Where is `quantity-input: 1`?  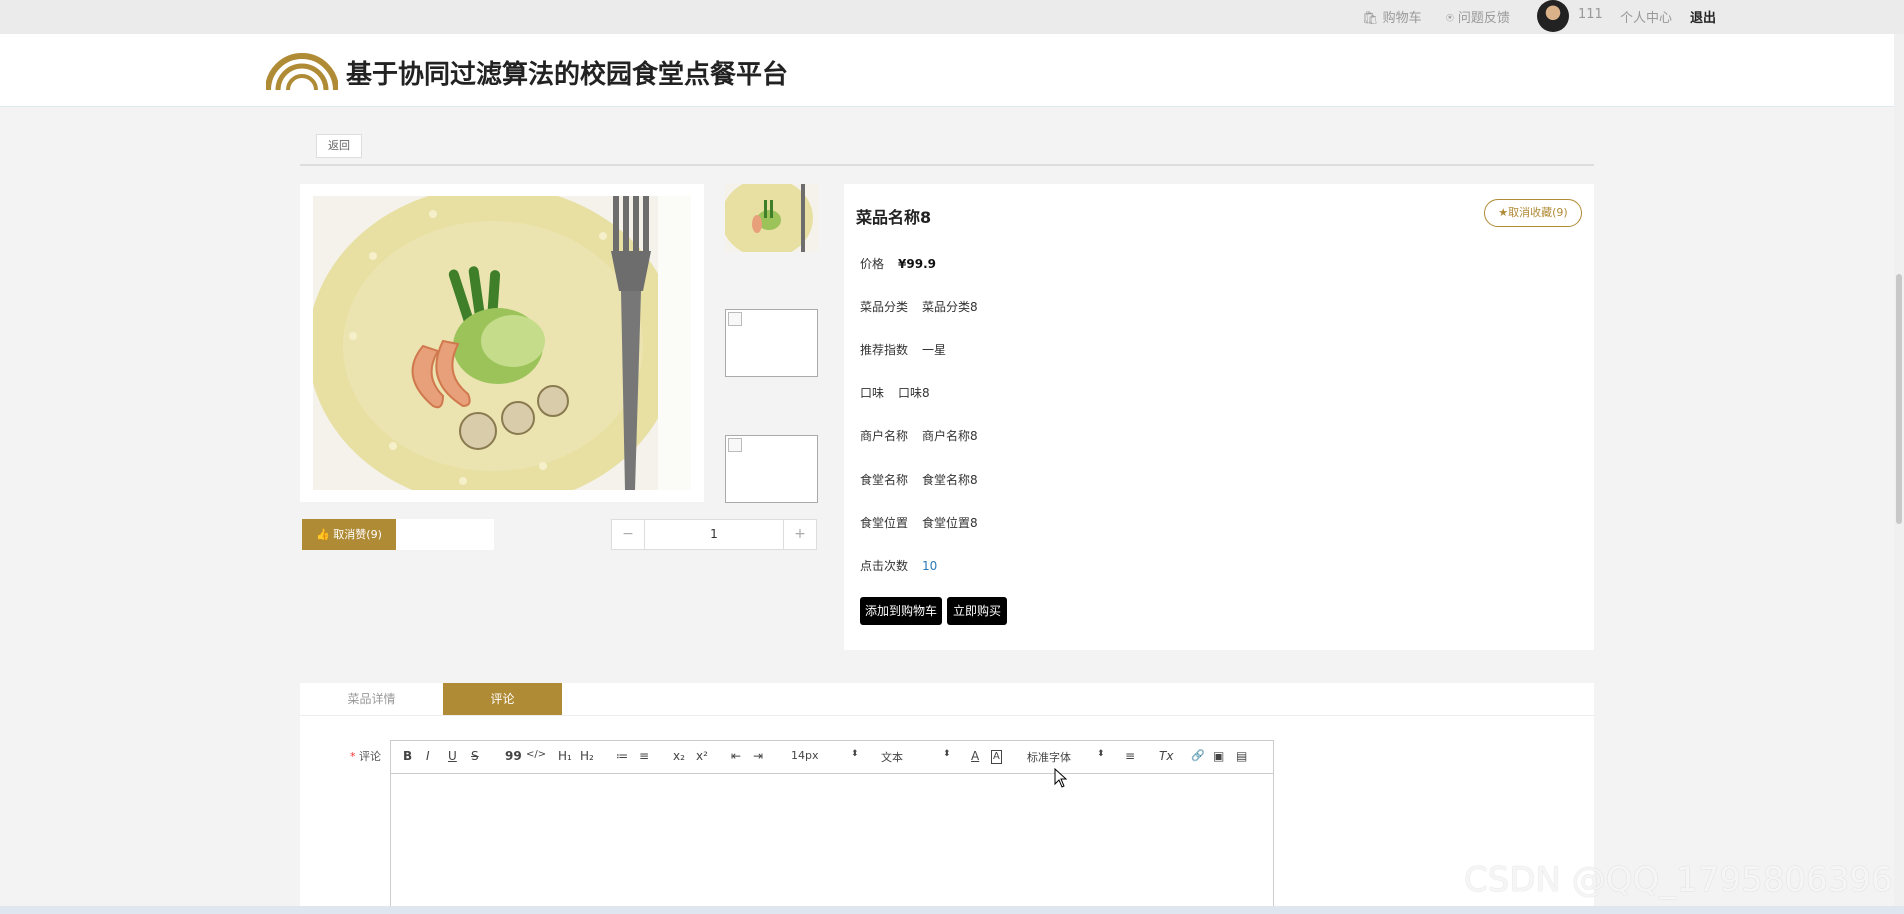
quantity-input: 1 is located at coordinates (714, 534).